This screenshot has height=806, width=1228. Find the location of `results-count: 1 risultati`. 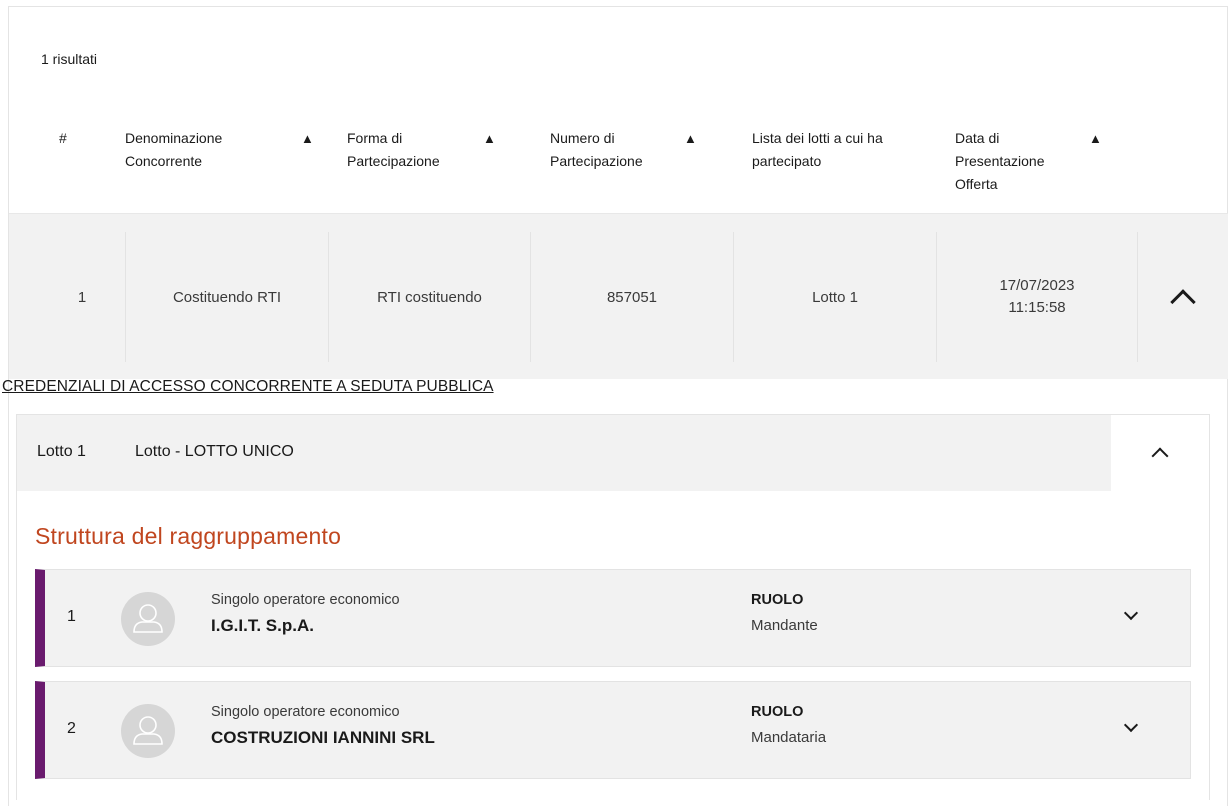

results-count: 1 risultati is located at coordinates (69, 59).